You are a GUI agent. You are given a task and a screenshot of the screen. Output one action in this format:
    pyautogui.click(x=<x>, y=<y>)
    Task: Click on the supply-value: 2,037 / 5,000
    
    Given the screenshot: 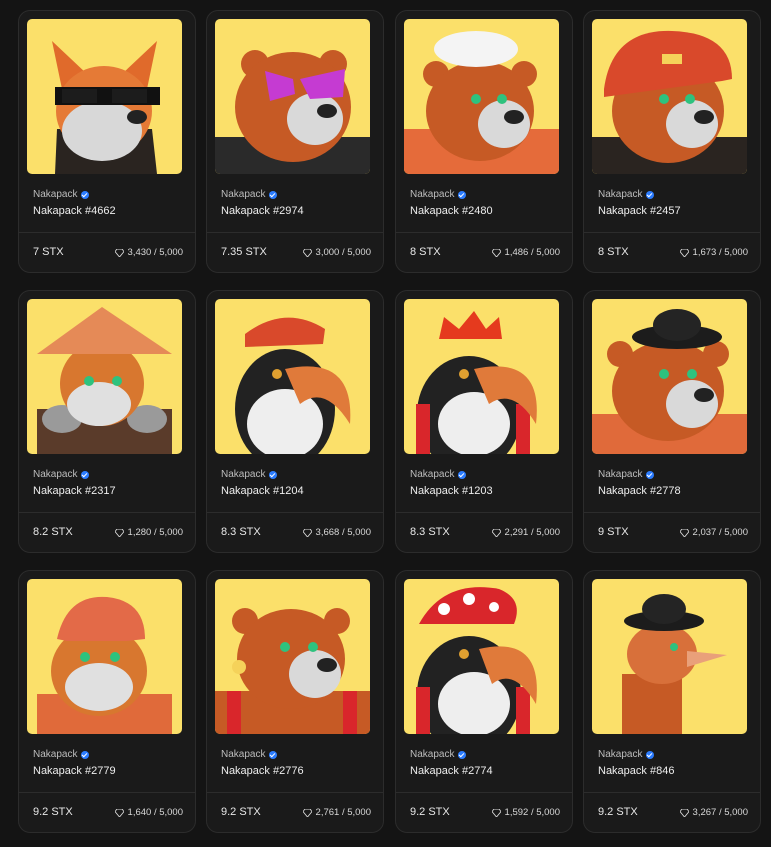 What is the action you would take?
    pyautogui.click(x=720, y=532)
    